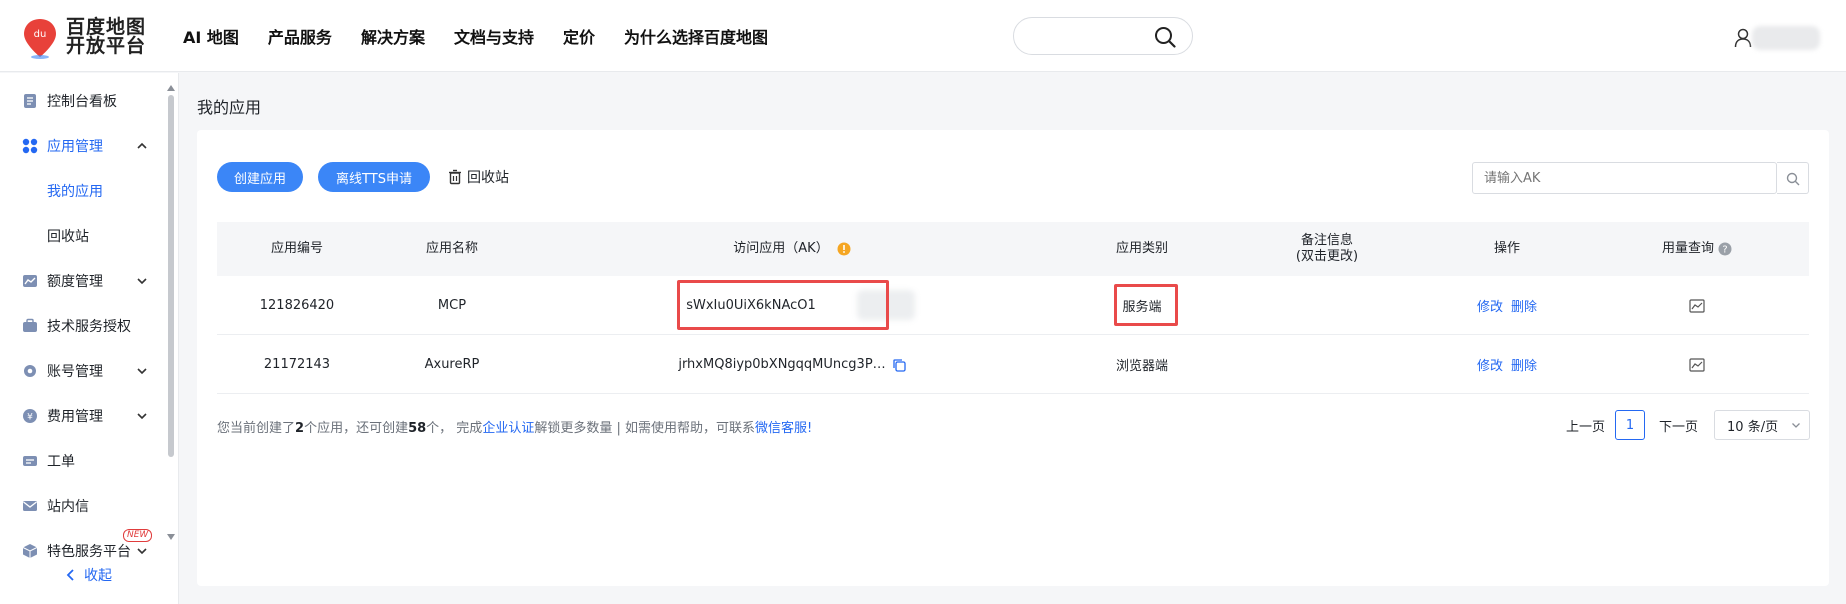 The width and height of the screenshot is (1846, 604). Describe the element at coordinates (171, 88) in the screenshot. I see `scroll-up-icon` at that location.